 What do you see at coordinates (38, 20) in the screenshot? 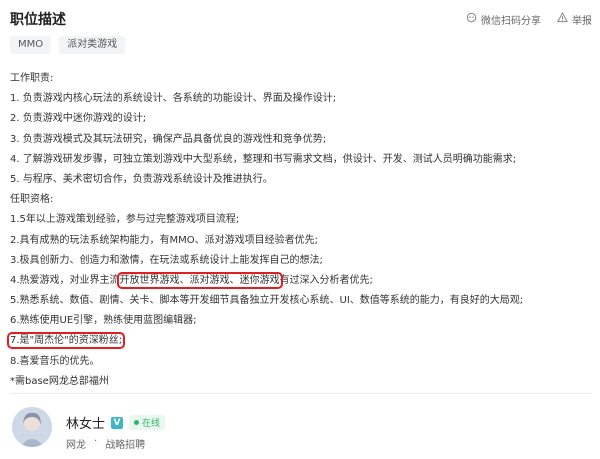
I see `page-title: 职位描述` at bounding box center [38, 20].